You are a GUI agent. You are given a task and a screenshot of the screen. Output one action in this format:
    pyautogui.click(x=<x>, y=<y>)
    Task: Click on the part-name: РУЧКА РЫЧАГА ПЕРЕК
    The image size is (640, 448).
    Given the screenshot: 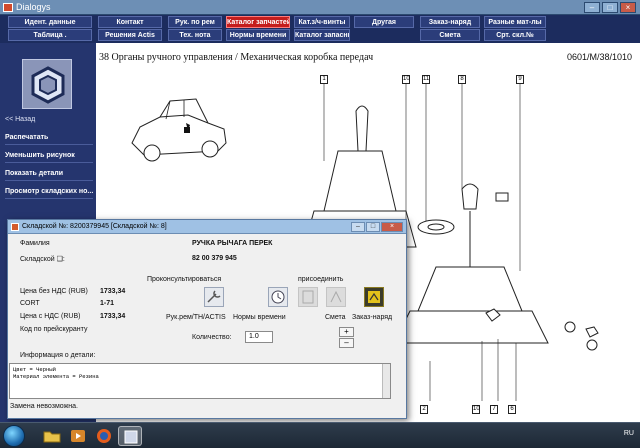 What is the action you would take?
    pyautogui.click(x=232, y=243)
    